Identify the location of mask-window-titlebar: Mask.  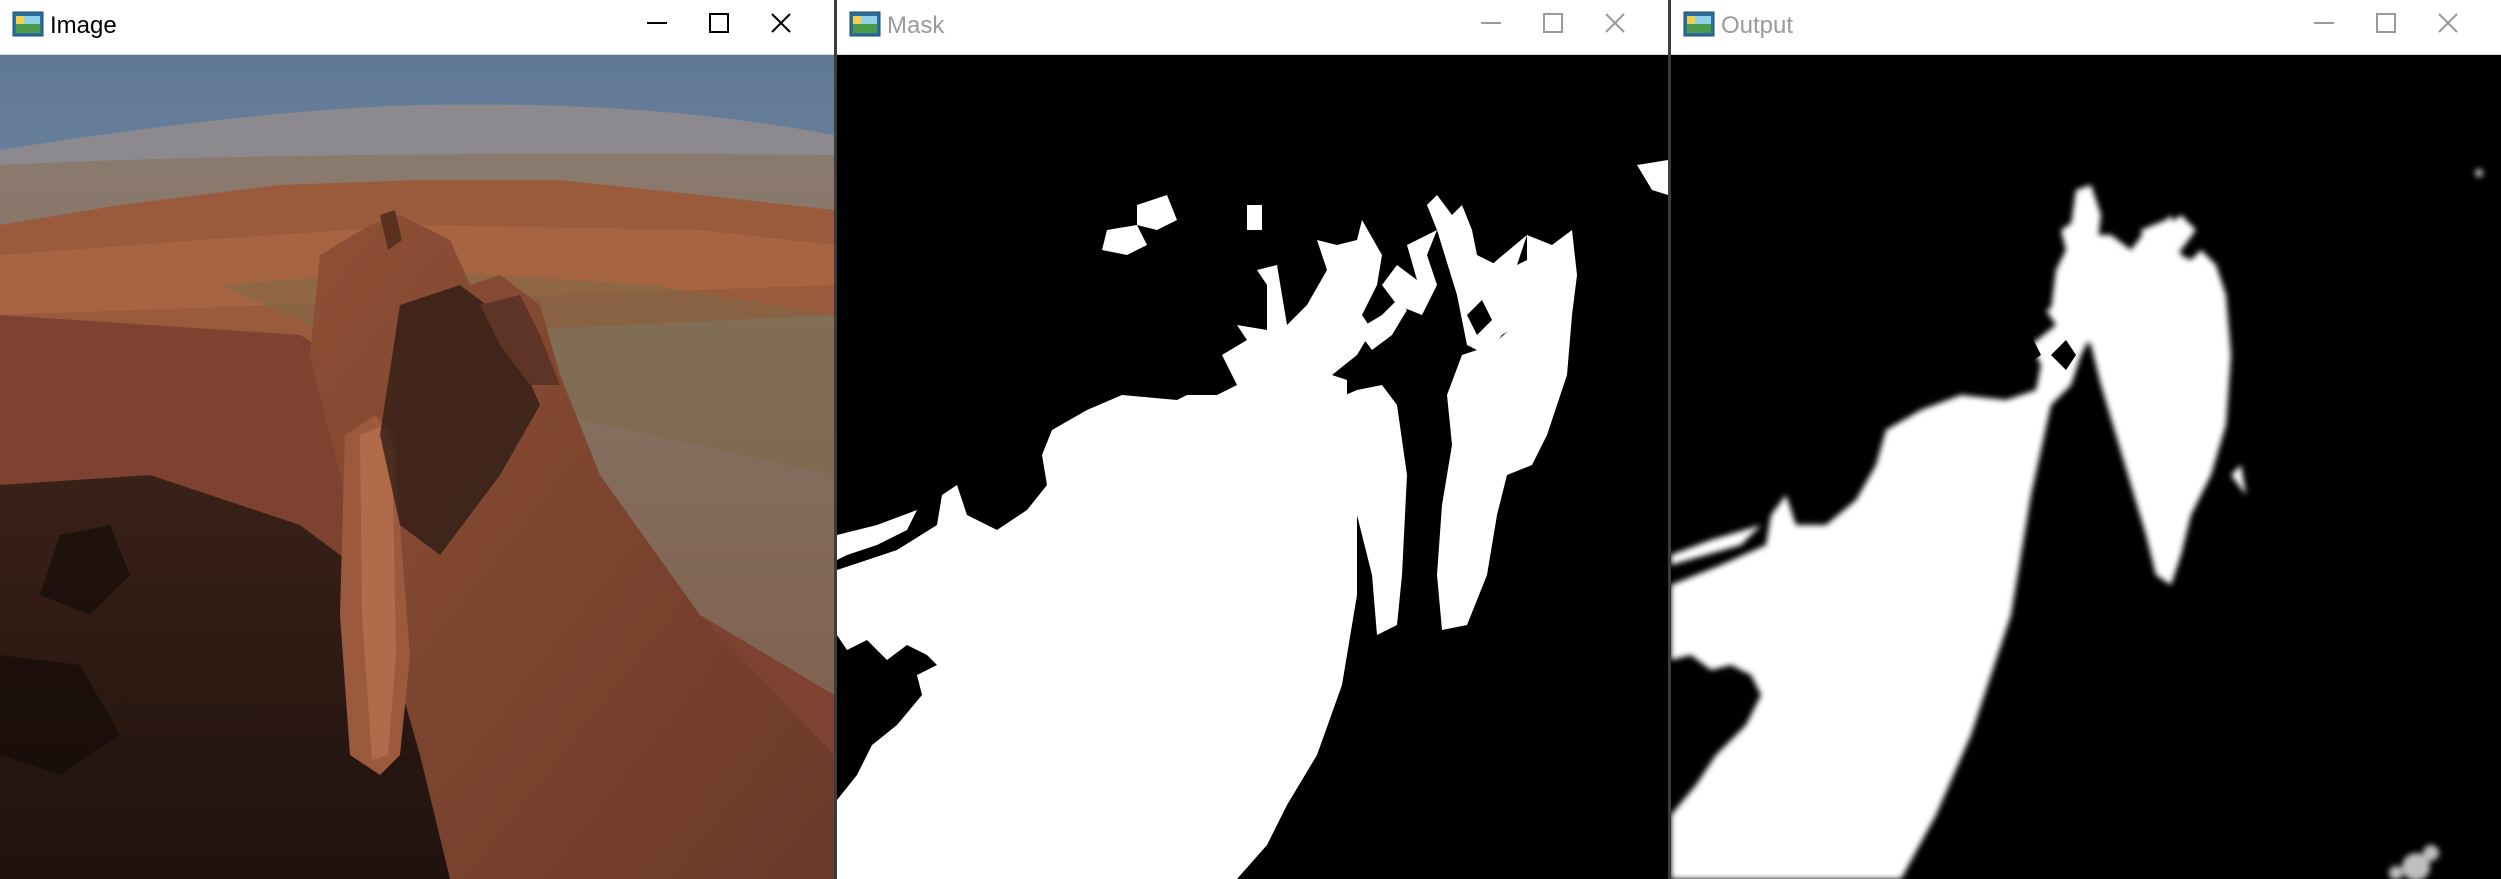
(1252, 27).